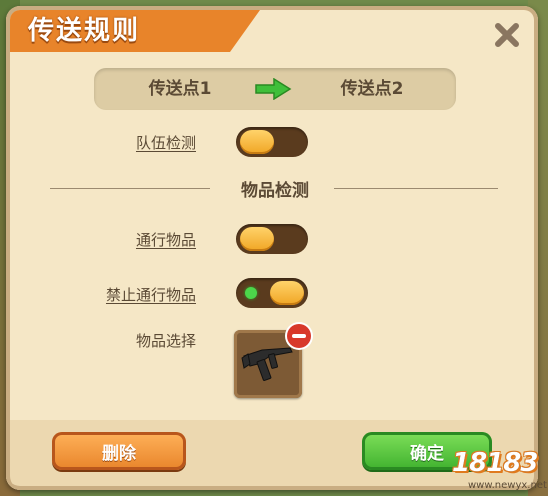 Image resolution: width=548 pixels, height=496 pixels. What do you see at coordinates (165, 341) in the screenshot?
I see `item-select-label: 物品选择` at bounding box center [165, 341].